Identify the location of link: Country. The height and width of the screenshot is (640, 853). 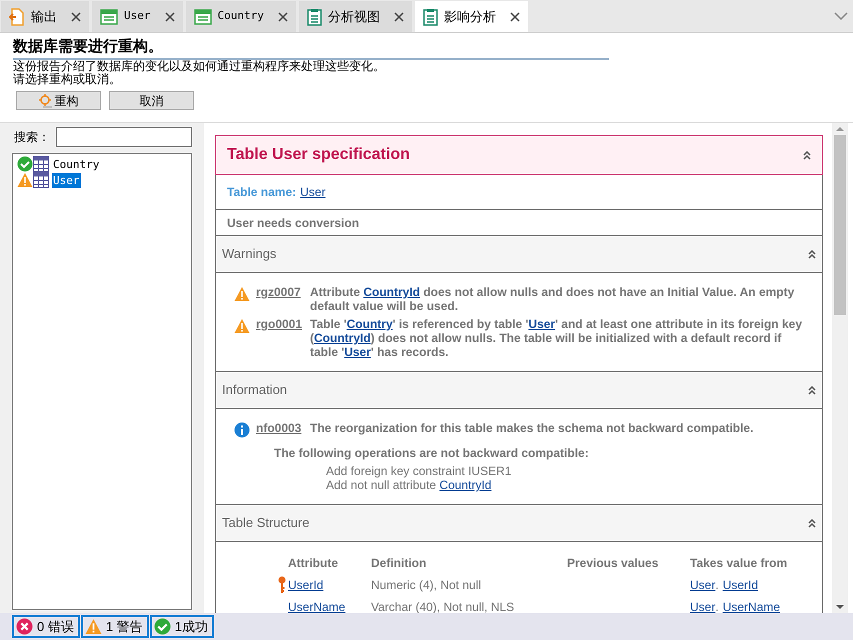
(369, 324).